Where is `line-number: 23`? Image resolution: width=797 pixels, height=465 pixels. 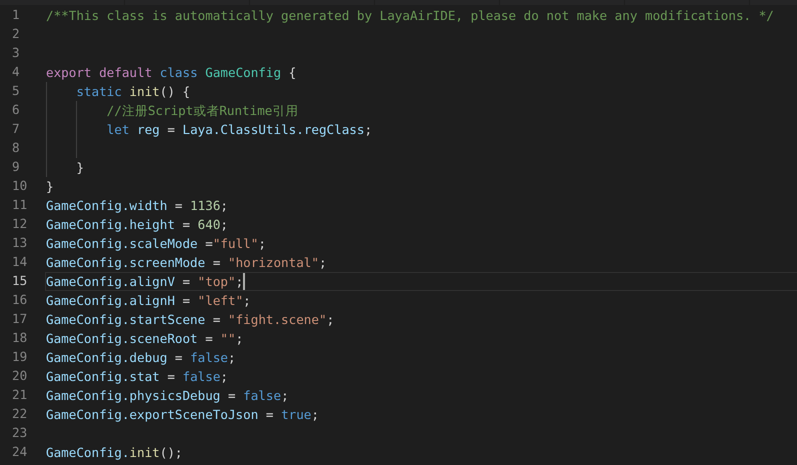
line-number: 23 is located at coordinates (19, 432).